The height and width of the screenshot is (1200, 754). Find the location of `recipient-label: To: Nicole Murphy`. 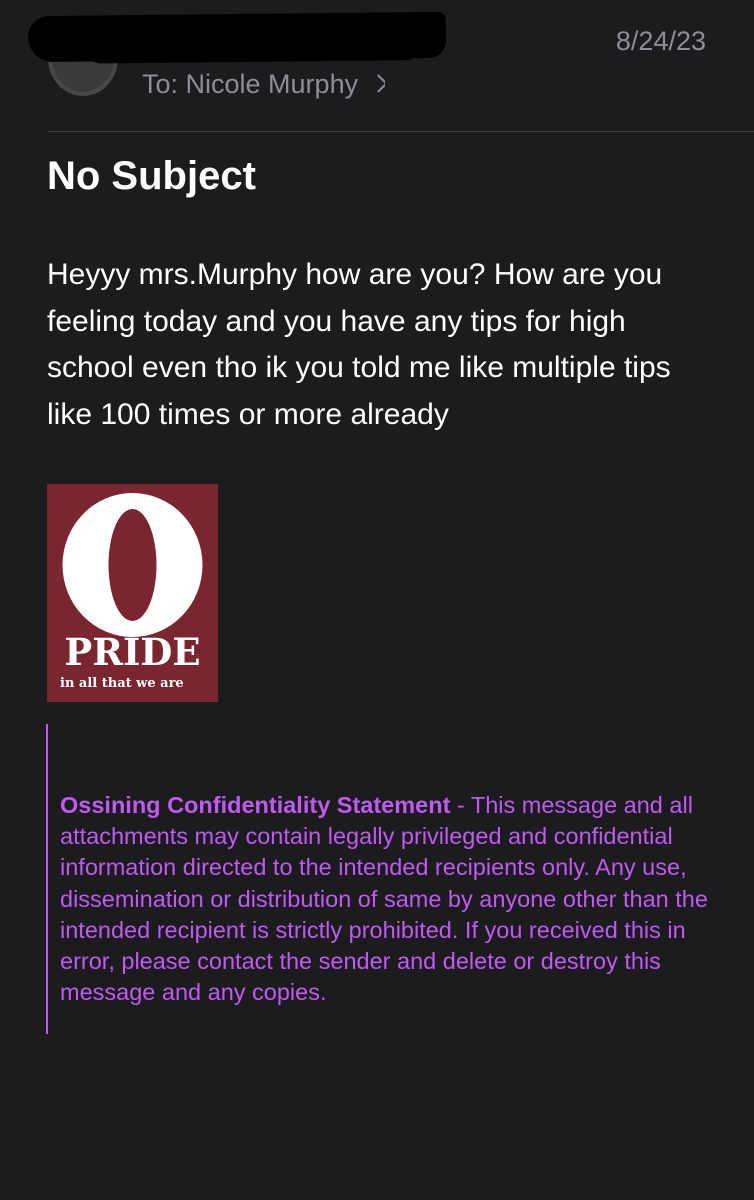

recipient-label: To: Nicole Murphy is located at coordinates (250, 84).